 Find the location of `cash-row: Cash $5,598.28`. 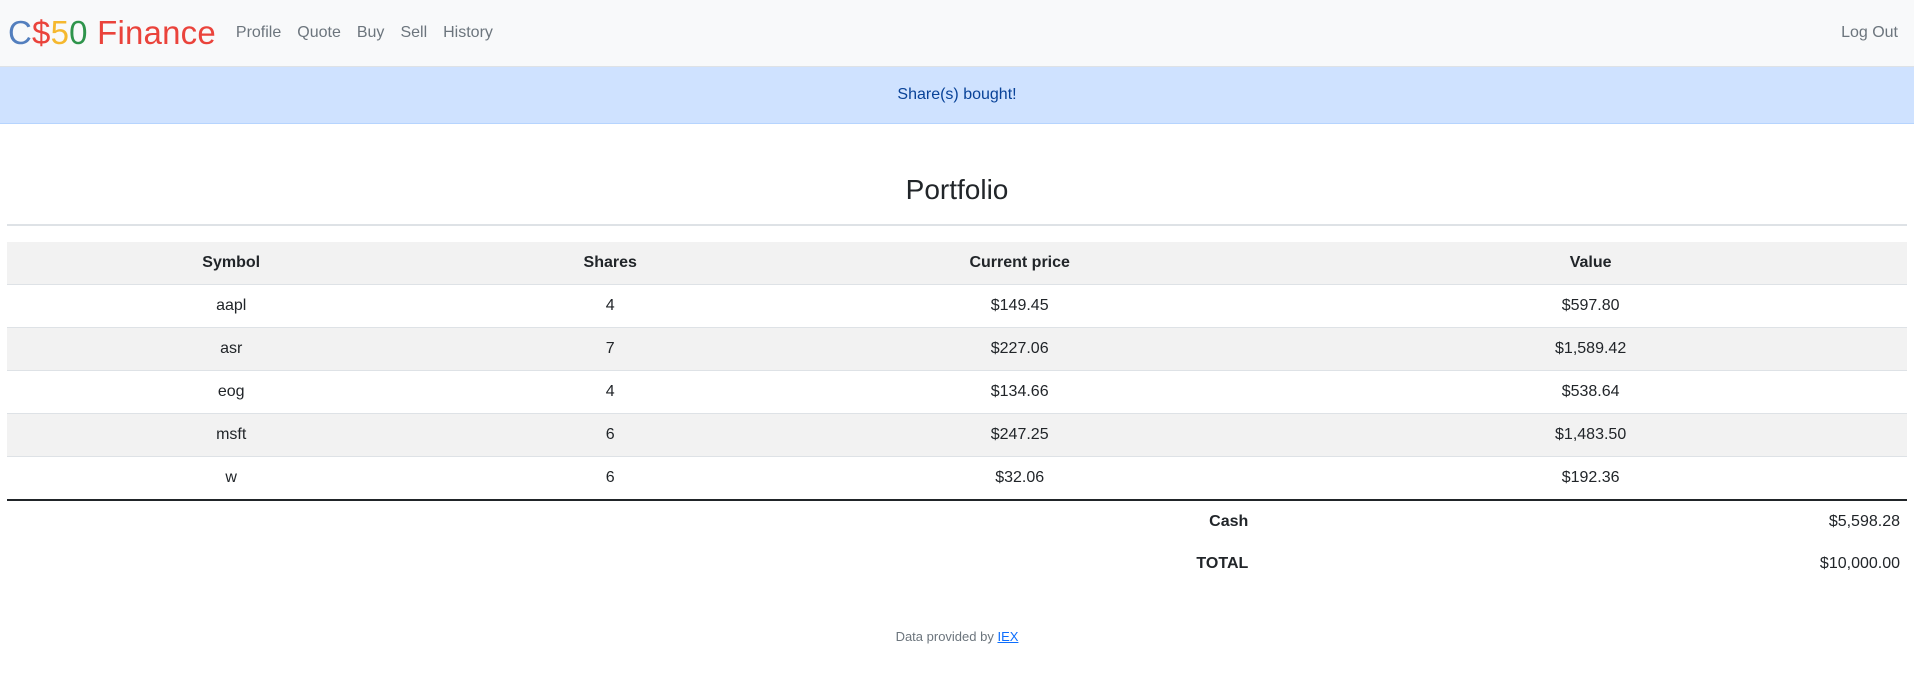

cash-row: Cash $5,598.28 is located at coordinates (957, 521).